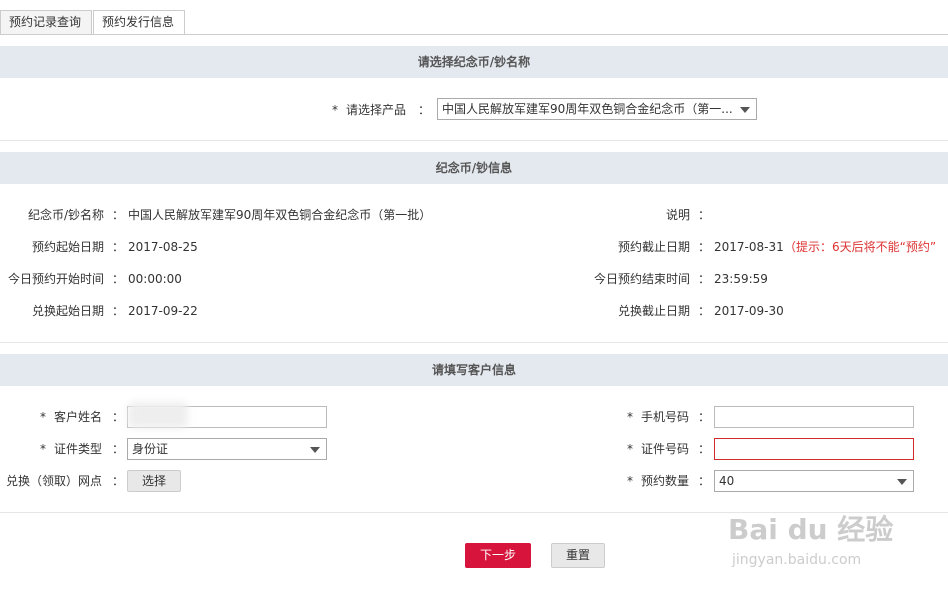  Describe the element at coordinates (665, 449) in the screenshot. I see `id-number-label: 证件号码` at that location.